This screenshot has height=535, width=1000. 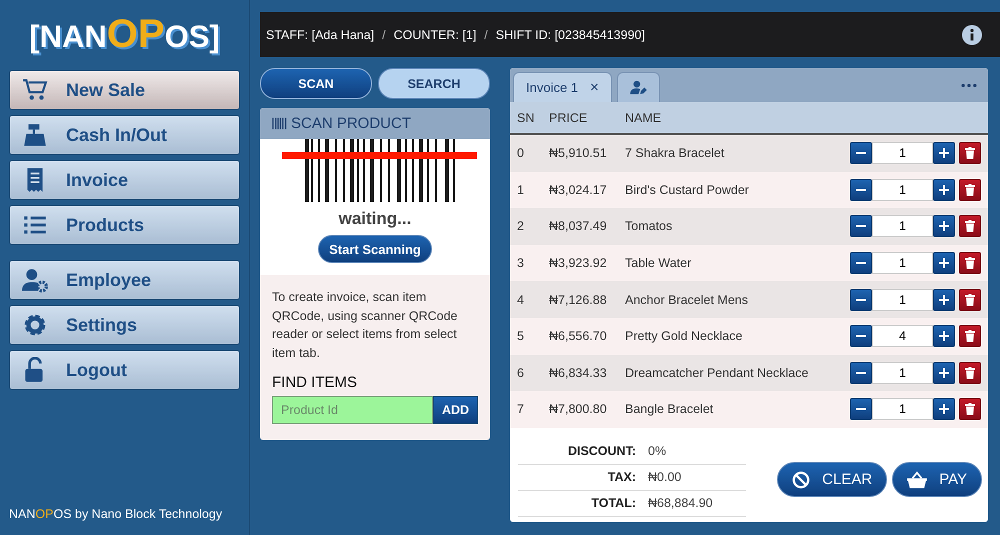 I want to click on table-cell-text: ₦5,910.51, so click(x=578, y=153).